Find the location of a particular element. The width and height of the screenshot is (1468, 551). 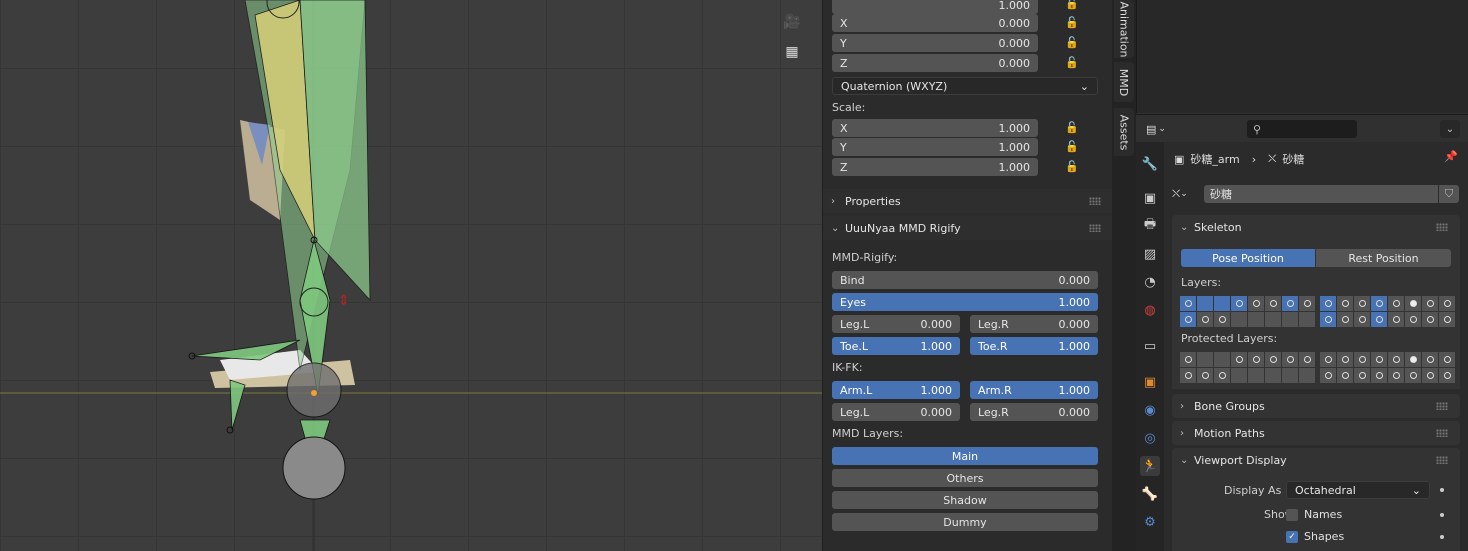

leg-r-slider: Leg.R 0.000 is located at coordinates (1034, 324).